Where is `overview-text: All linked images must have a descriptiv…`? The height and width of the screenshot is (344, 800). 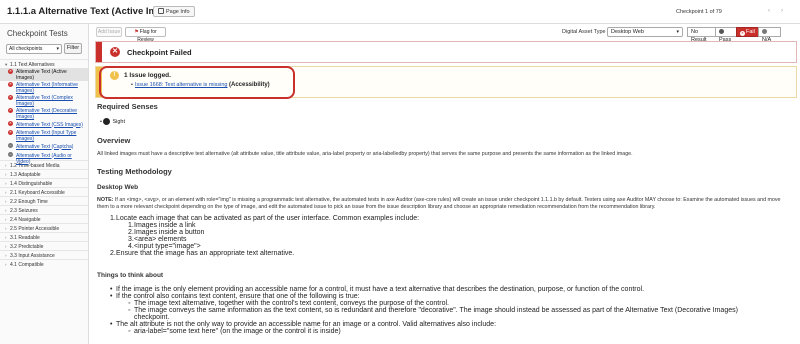
overview-text: All linked images must have a descriptiv… is located at coordinates (365, 154).